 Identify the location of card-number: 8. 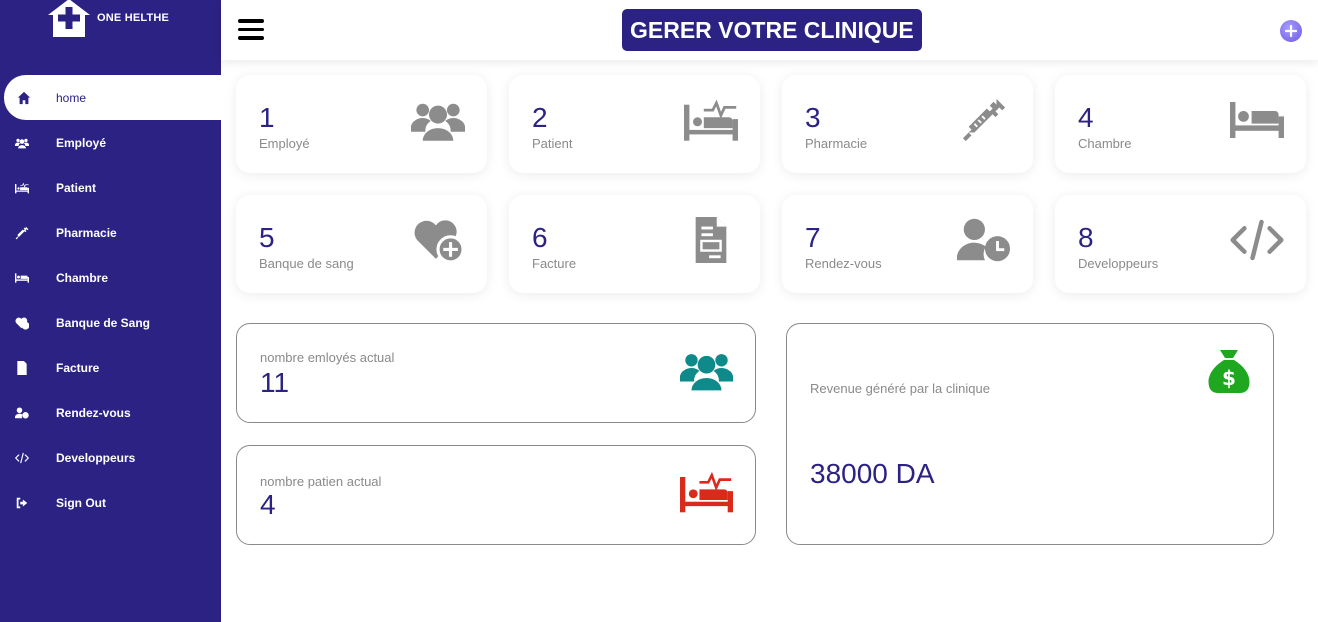
(1086, 237).